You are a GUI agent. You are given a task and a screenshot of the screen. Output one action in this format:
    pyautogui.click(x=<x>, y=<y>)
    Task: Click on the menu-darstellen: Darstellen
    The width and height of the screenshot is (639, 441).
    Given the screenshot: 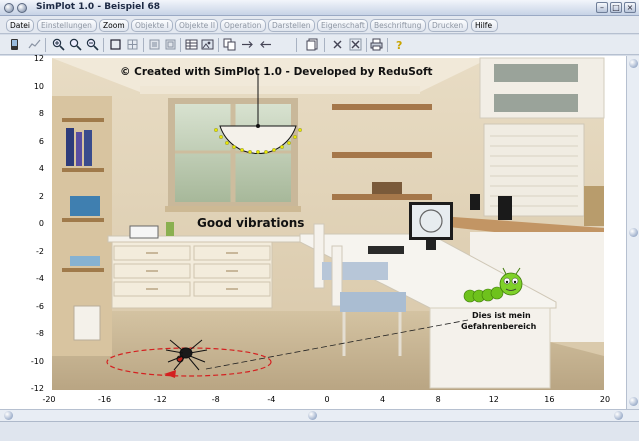 What is the action you would take?
    pyautogui.click(x=291, y=25)
    